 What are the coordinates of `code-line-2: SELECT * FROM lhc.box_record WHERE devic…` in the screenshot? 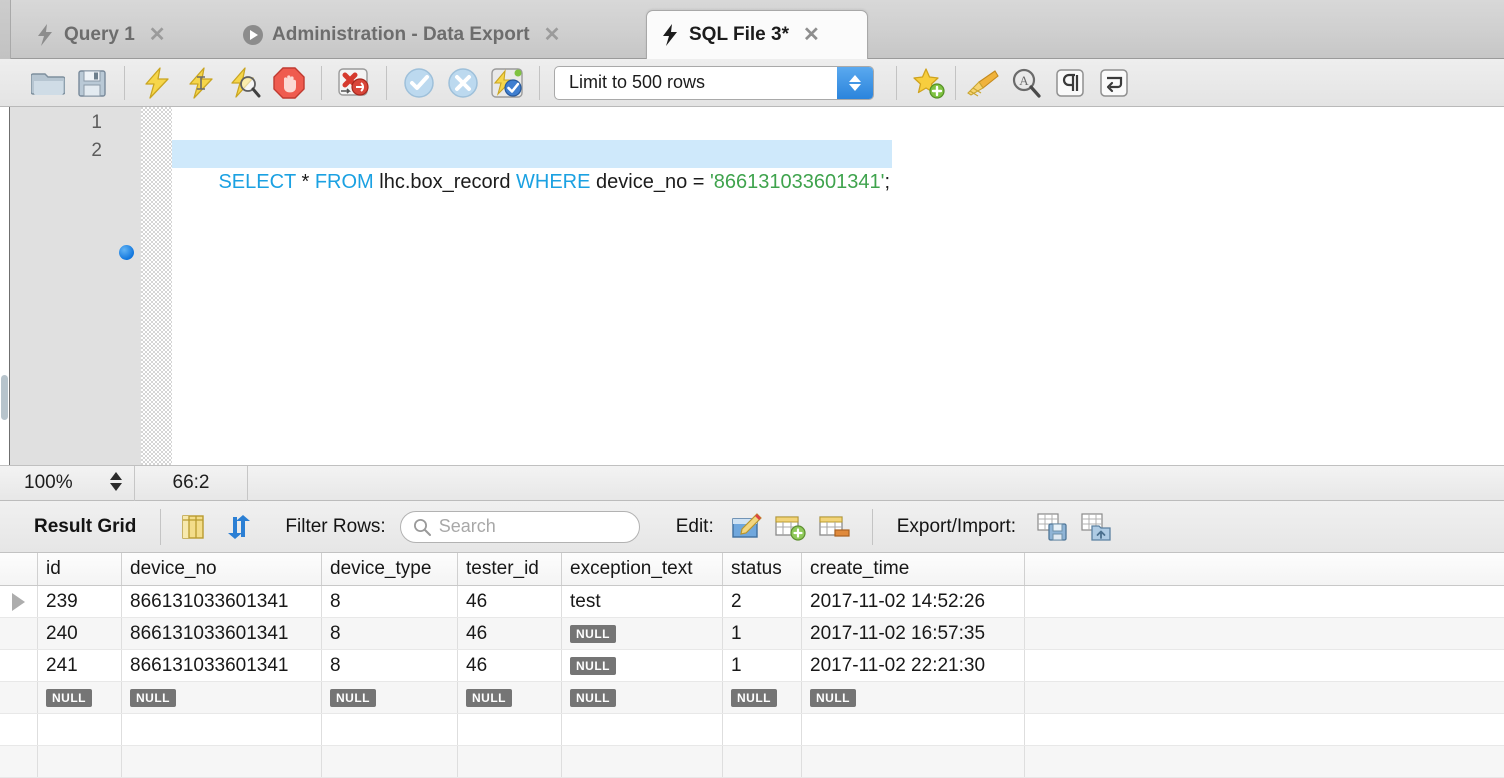 It's located at (532, 166).